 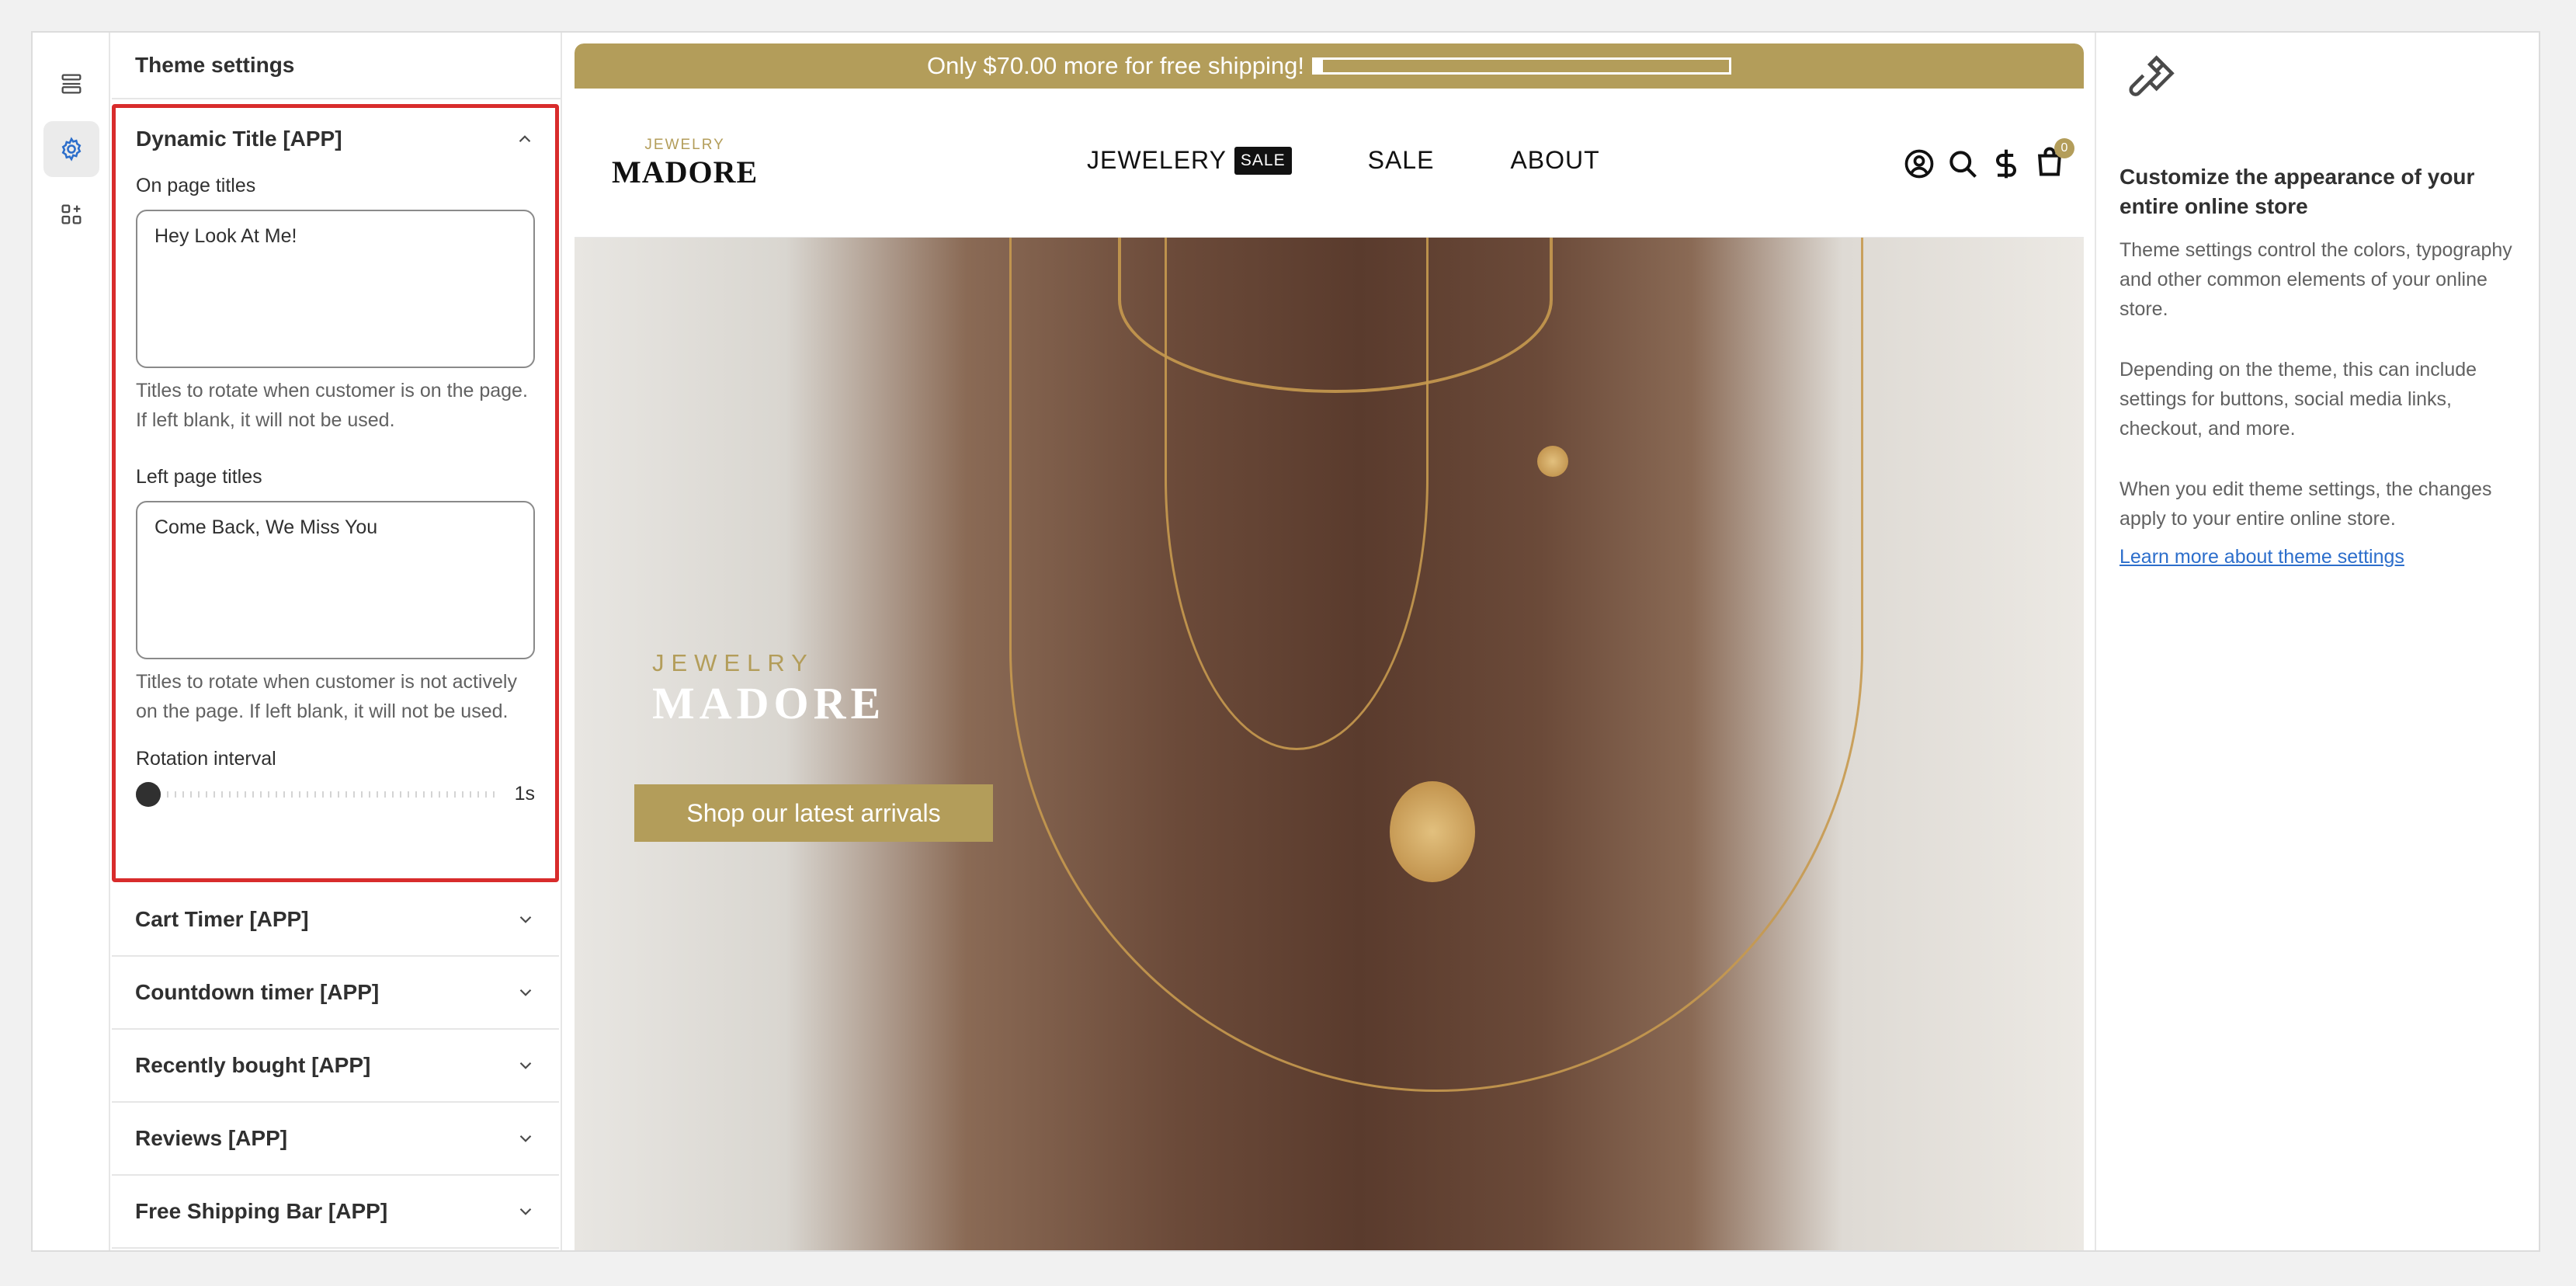 I want to click on left-page-titles-label: Left page titles, so click(x=199, y=477).